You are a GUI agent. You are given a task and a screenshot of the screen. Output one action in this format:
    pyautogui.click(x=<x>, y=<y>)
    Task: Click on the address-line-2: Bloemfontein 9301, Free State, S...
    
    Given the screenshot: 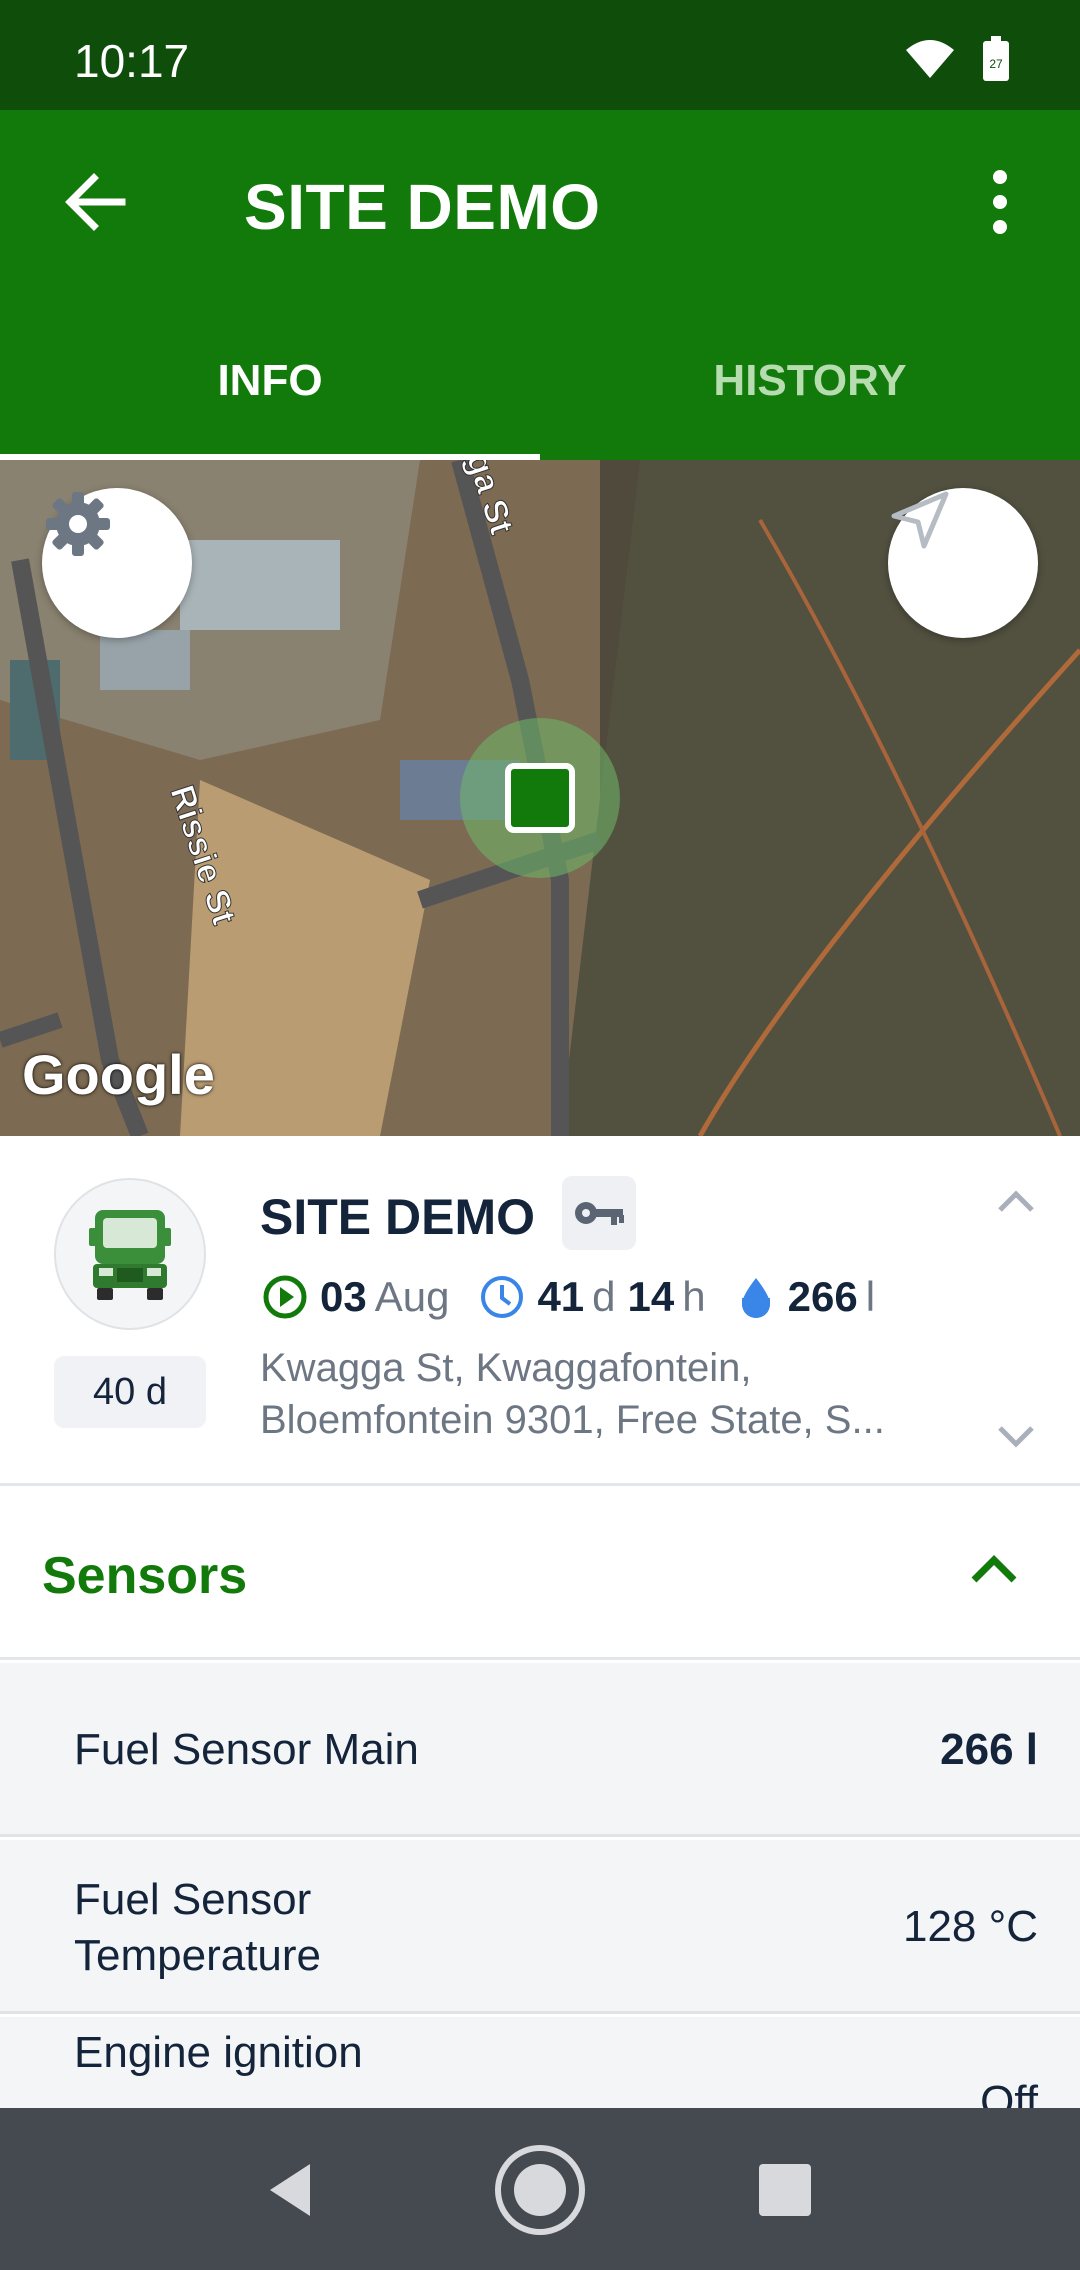 What is the action you would take?
    pyautogui.click(x=572, y=1420)
    